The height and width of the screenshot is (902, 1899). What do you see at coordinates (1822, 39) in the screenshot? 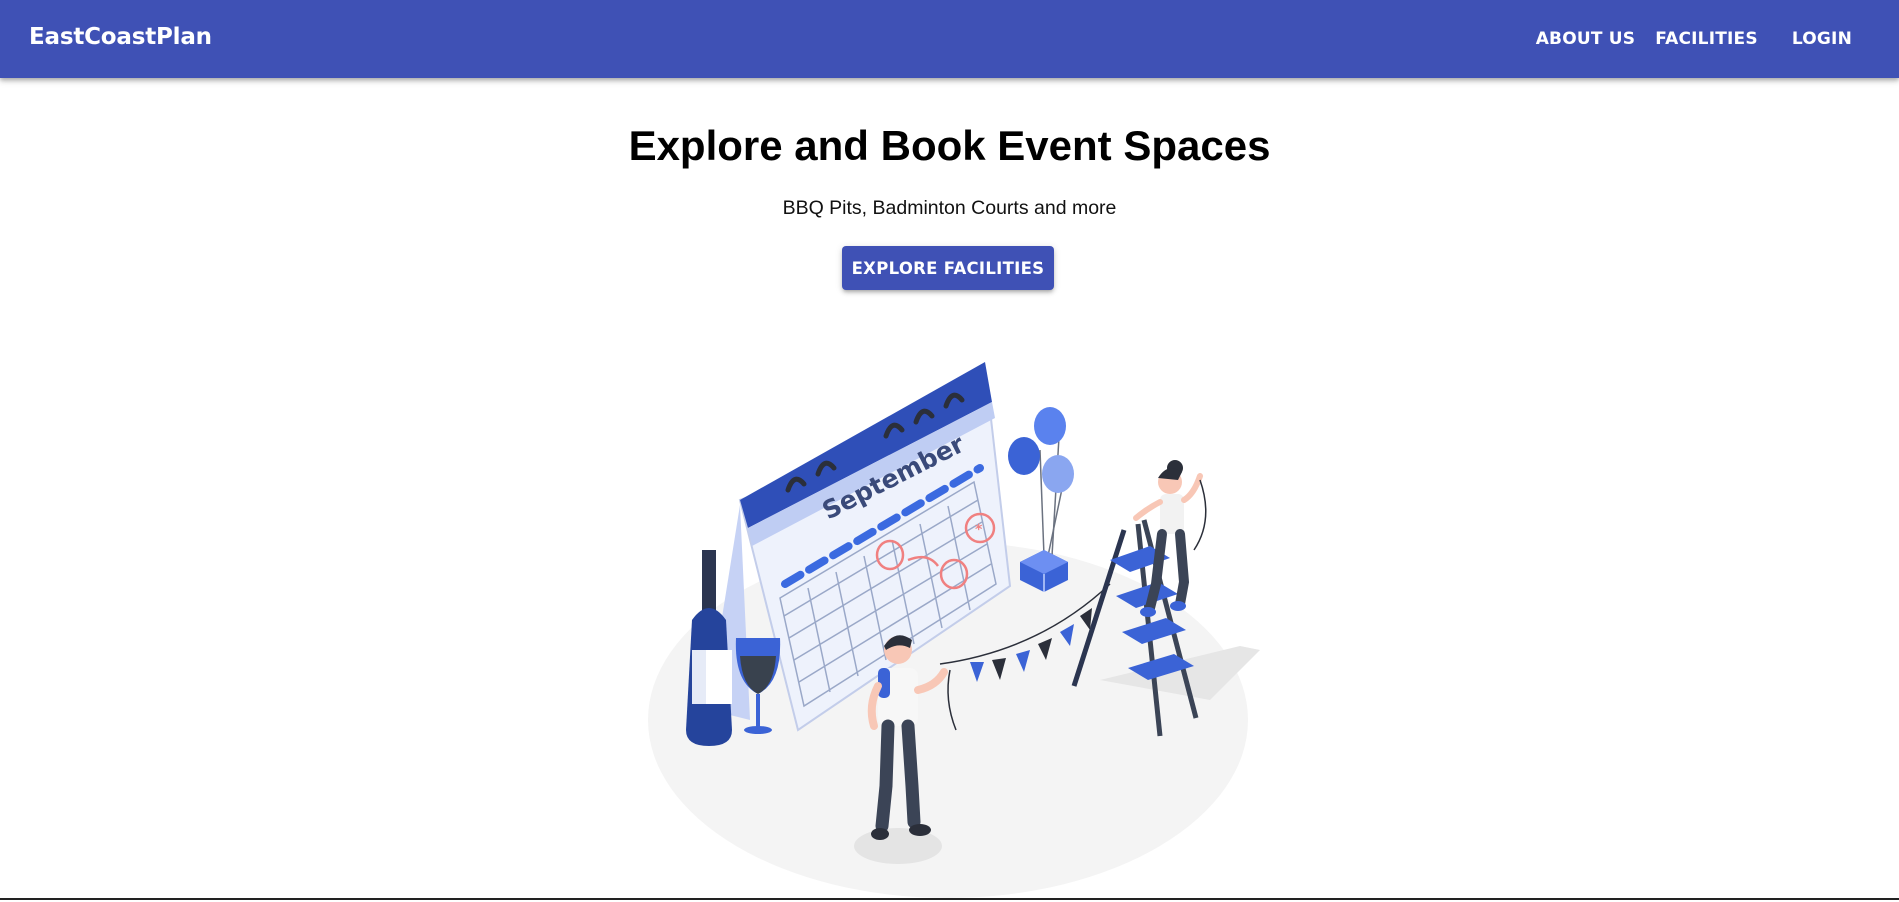
I see `nav-login: LOGIN` at bounding box center [1822, 39].